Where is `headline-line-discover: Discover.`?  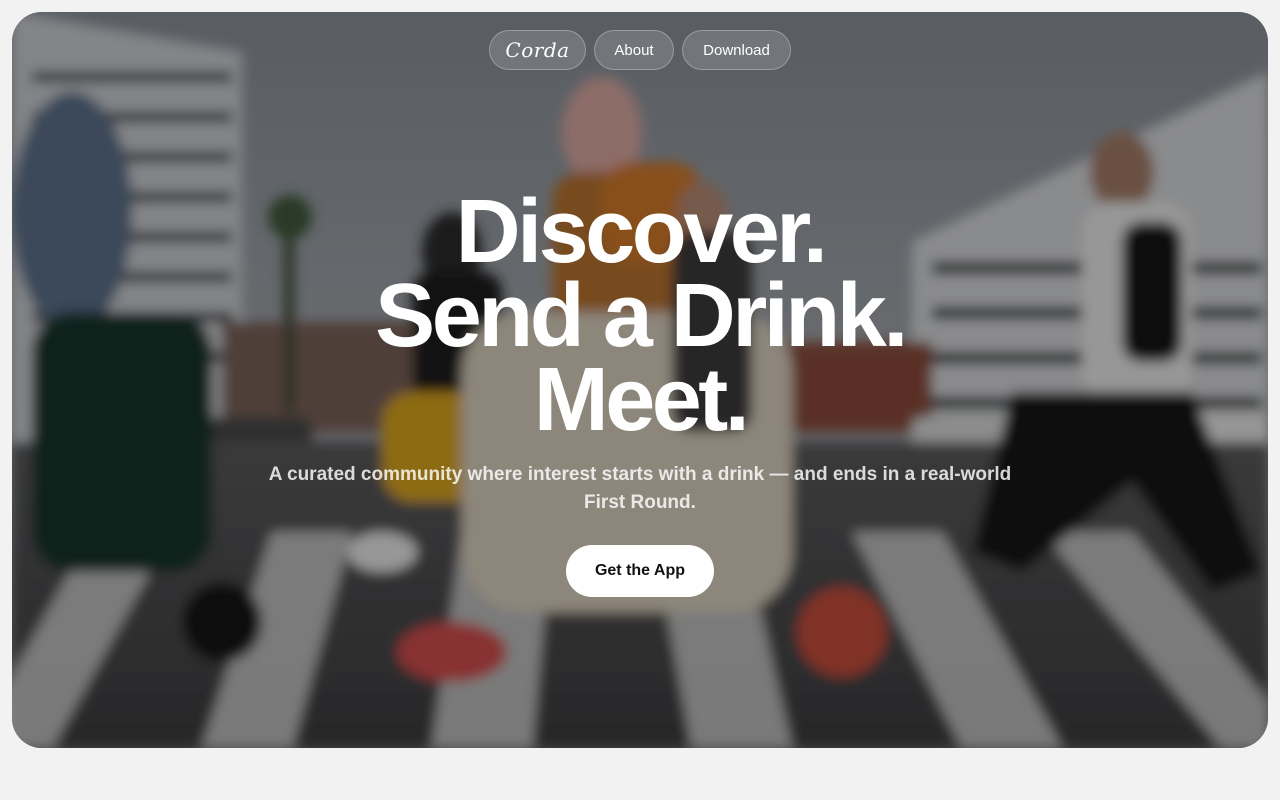
headline-line-discover: Discover. is located at coordinates (641, 232).